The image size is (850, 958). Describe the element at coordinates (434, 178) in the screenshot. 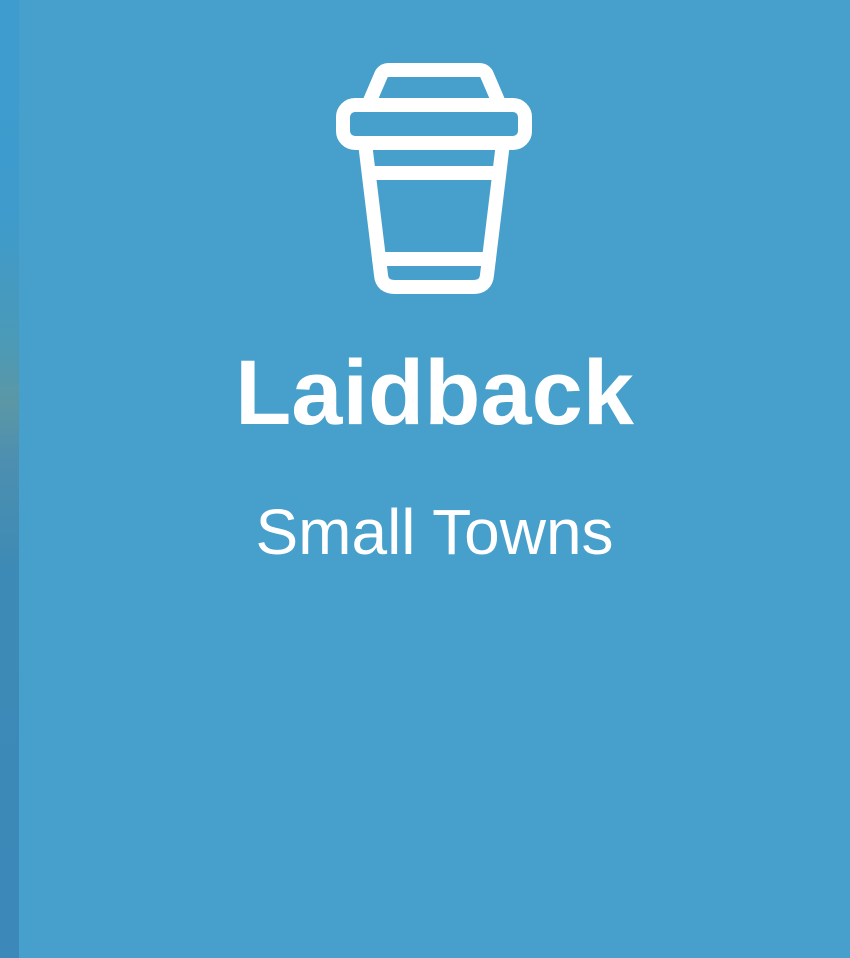

I see `coffee-cup-icon` at that location.